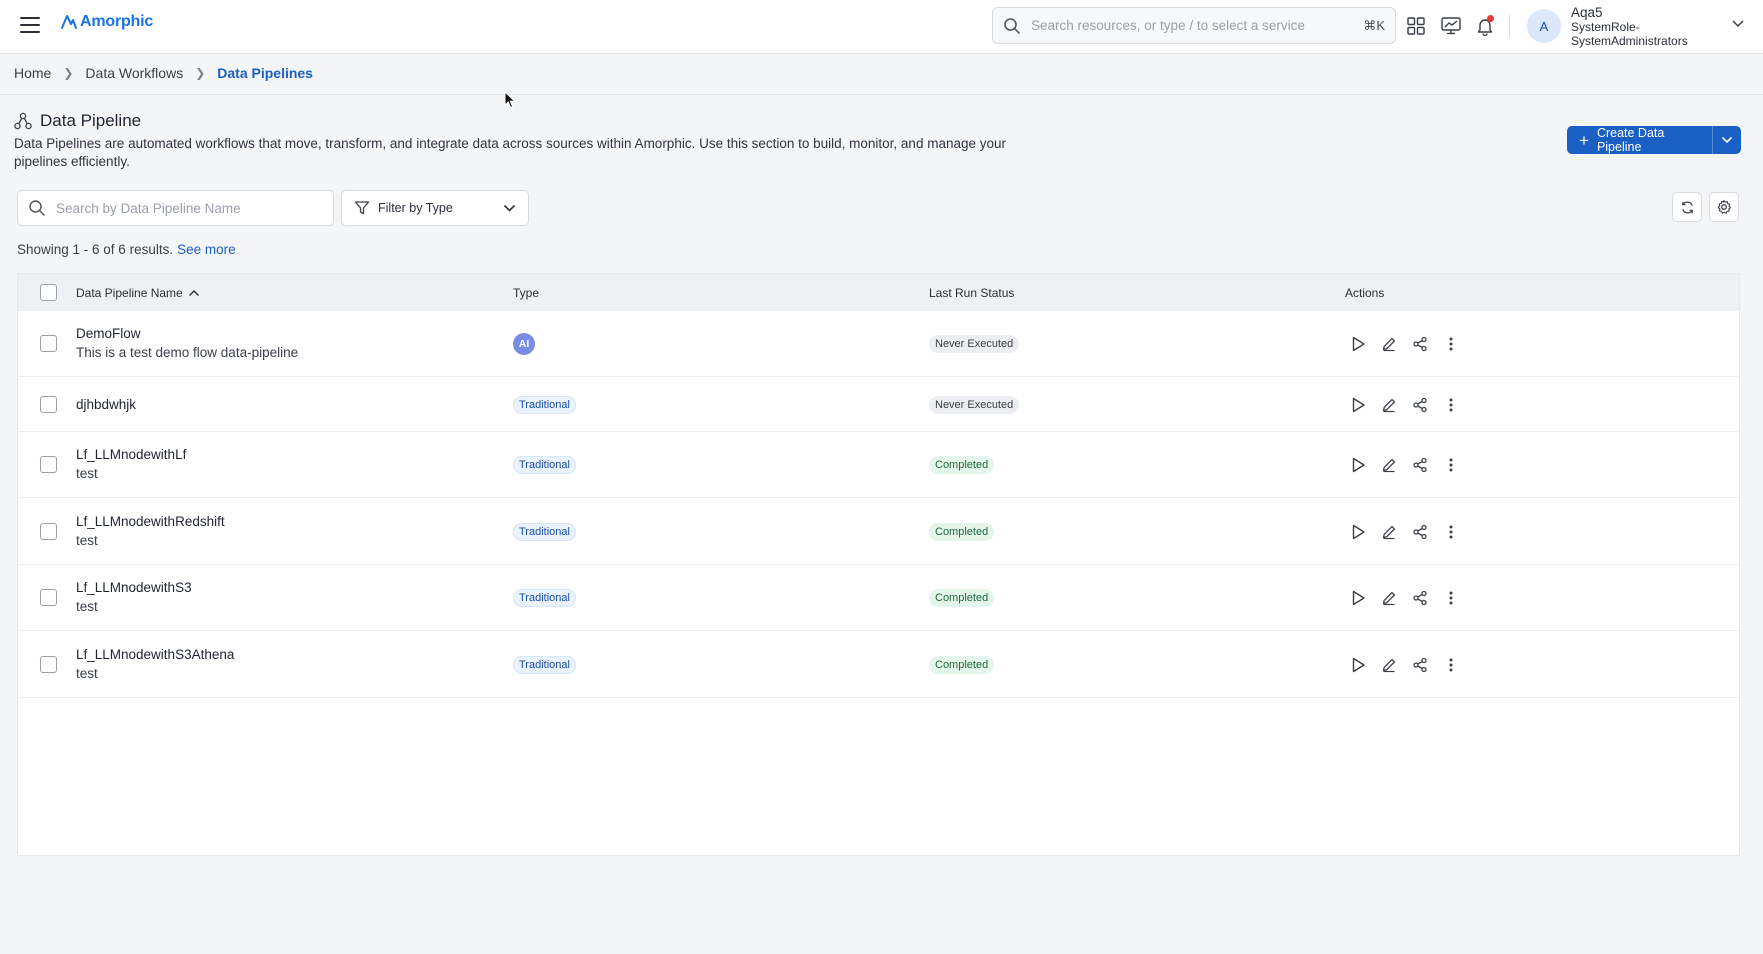 This screenshot has width=1763, height=954. I want to click on settings-button, so click(1724, 207).